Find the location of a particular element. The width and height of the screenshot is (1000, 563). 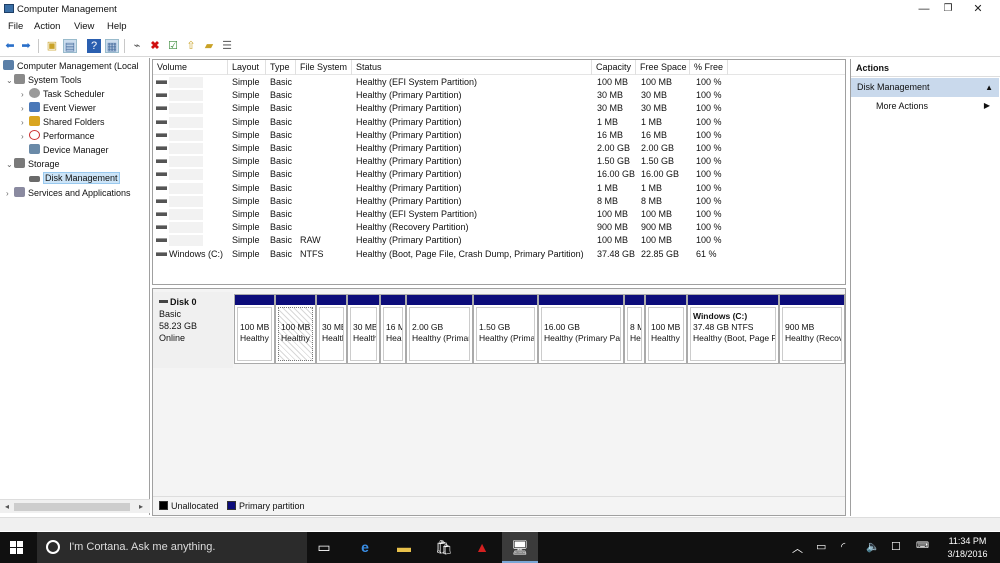

tree-item-event-viewer: › Event Viewer is located at coordinates (58, 108).